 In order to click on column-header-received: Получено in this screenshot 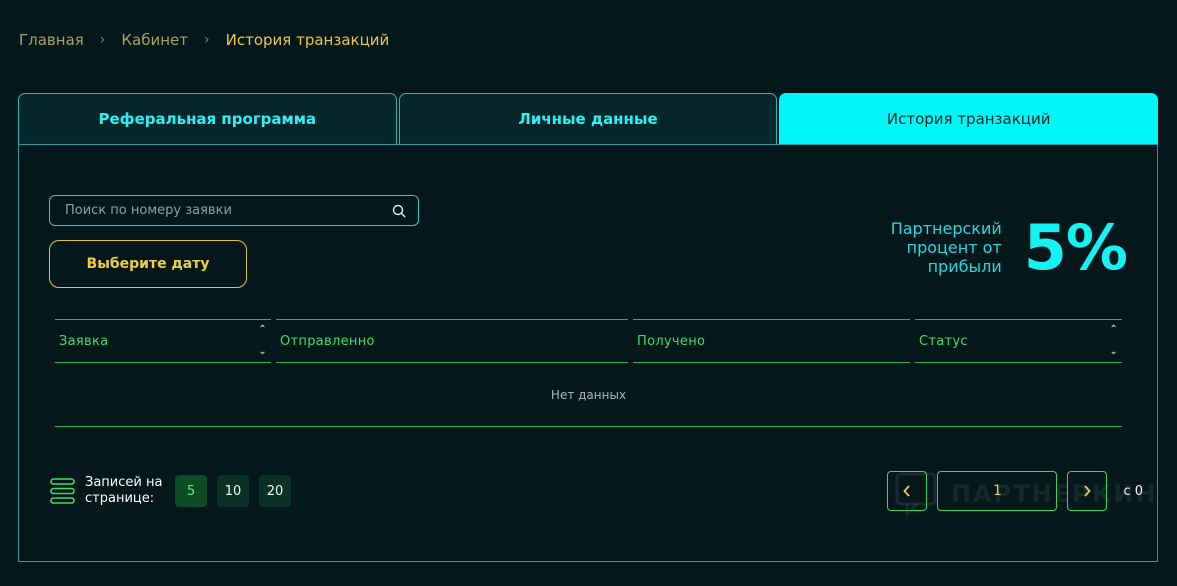, I will do `click(771, 341)`.